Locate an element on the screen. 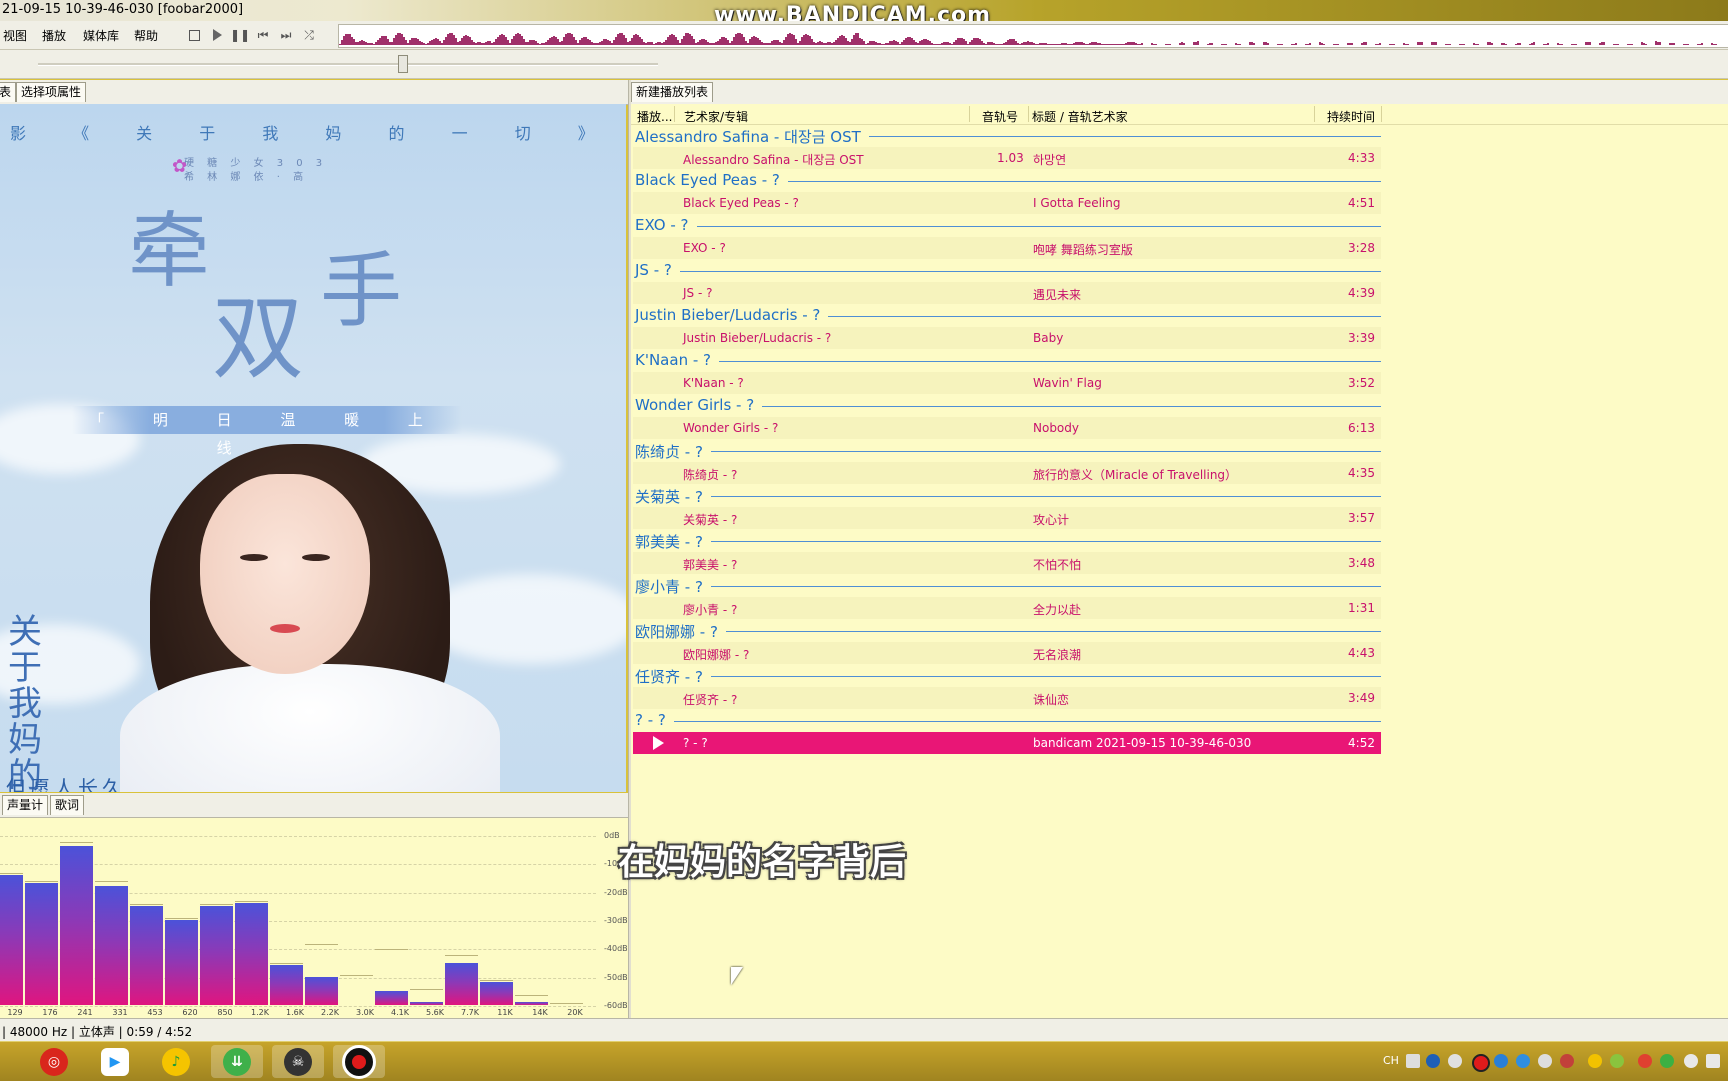  taskbar-netease-music: ◎ is located at coordinates (54, 1061).